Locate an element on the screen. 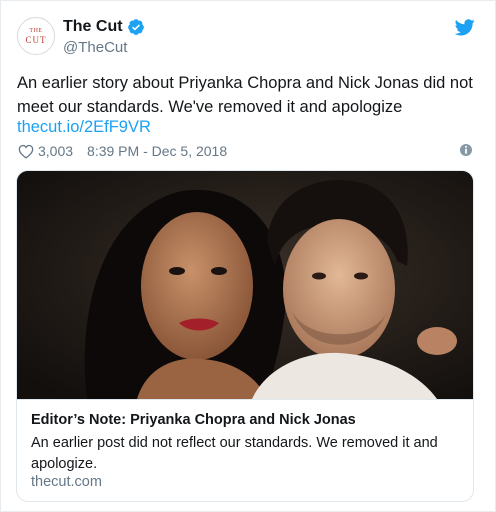 The width and height of the screenshot is (496, 512). twitter-bird-icon is located at coordinates (464, 30).